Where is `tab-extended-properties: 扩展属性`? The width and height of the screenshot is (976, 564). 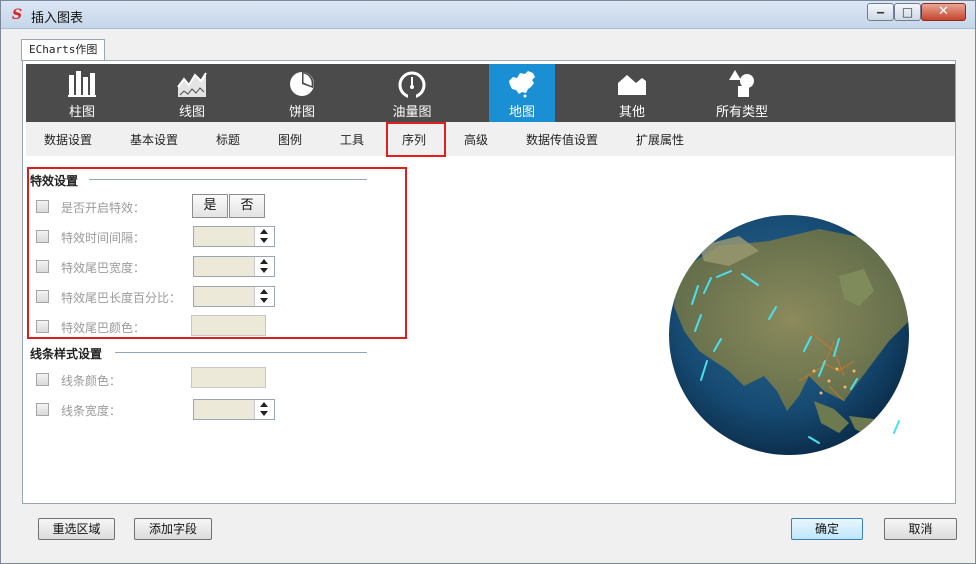
tab-extended-properties: 扩展属性 is located at coordinates (660, 139).